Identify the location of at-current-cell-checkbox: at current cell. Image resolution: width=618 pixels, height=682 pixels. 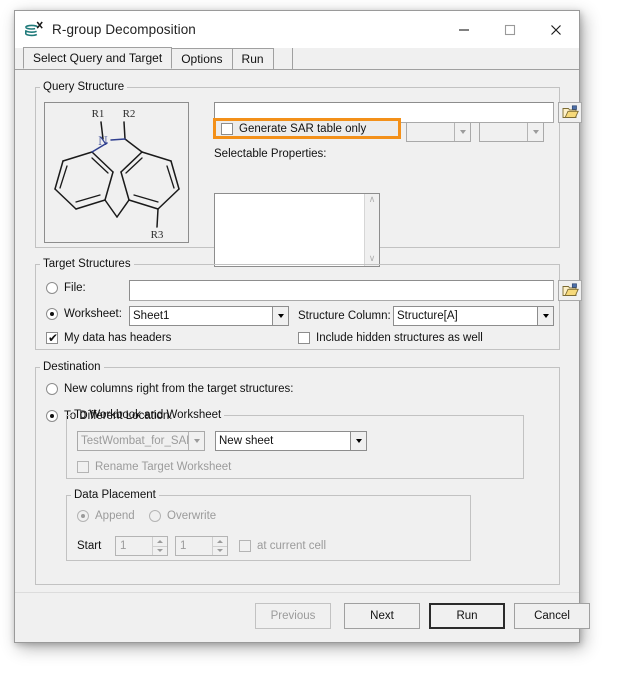
(282, 546).